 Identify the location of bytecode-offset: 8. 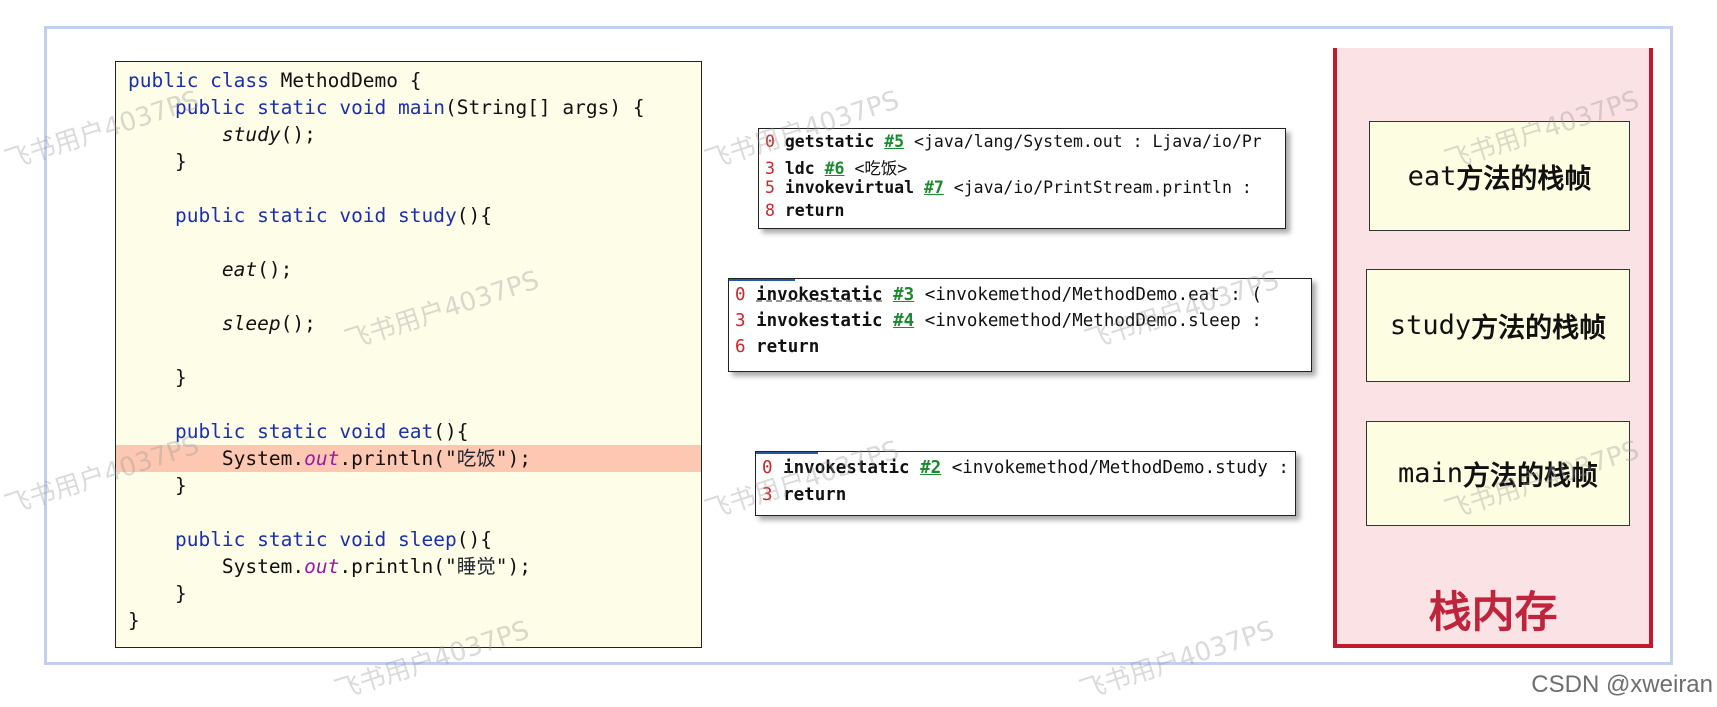
(770, 210).